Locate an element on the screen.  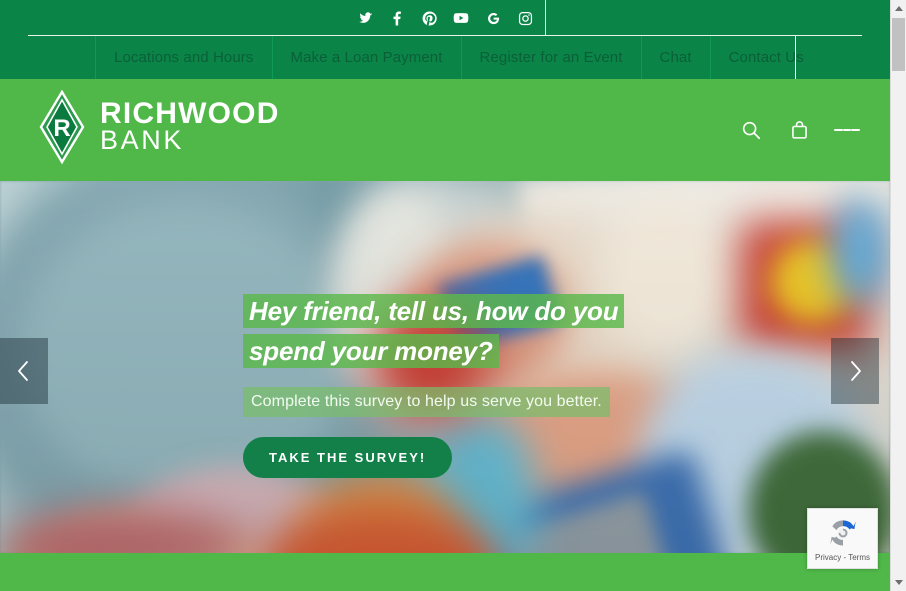
nav-label: Contact Us is located at coordinates (766, 57).